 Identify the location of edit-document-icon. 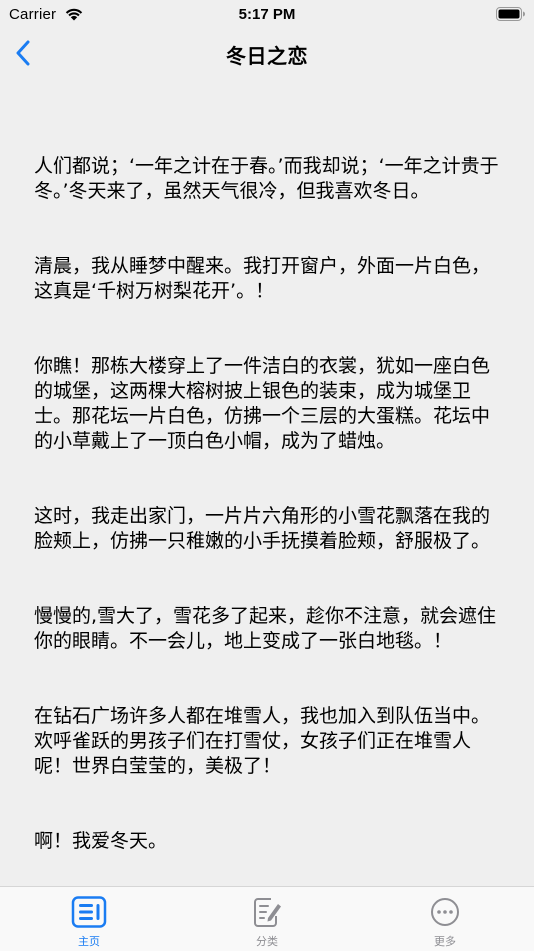
(267, 912).